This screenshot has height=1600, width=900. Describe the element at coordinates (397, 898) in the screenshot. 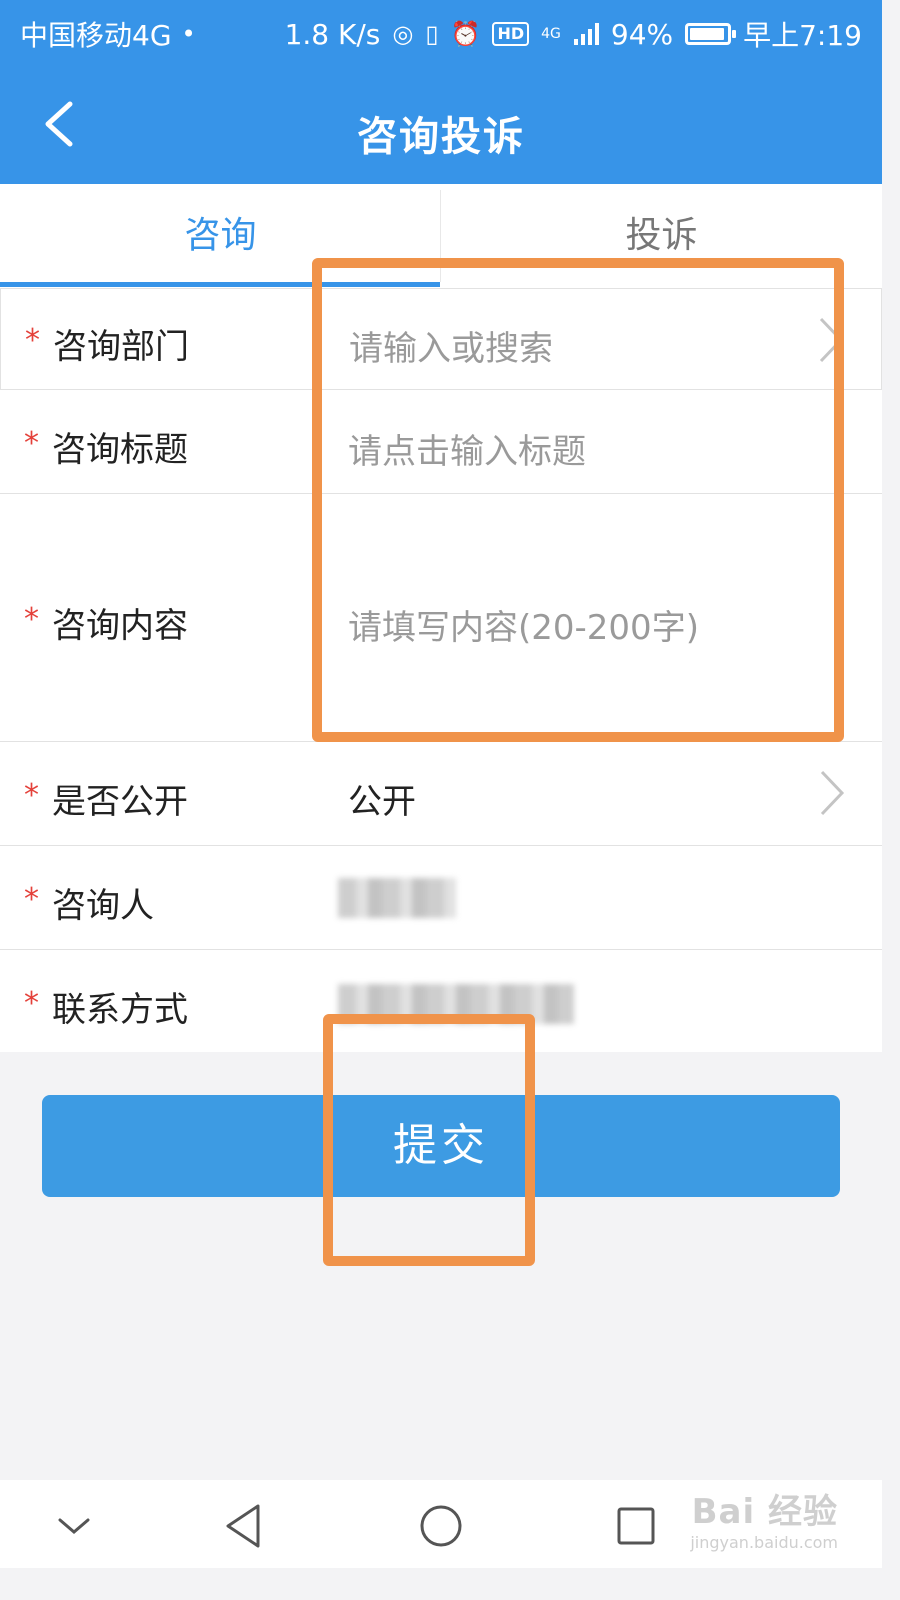

I see `redacted-name` at that location.